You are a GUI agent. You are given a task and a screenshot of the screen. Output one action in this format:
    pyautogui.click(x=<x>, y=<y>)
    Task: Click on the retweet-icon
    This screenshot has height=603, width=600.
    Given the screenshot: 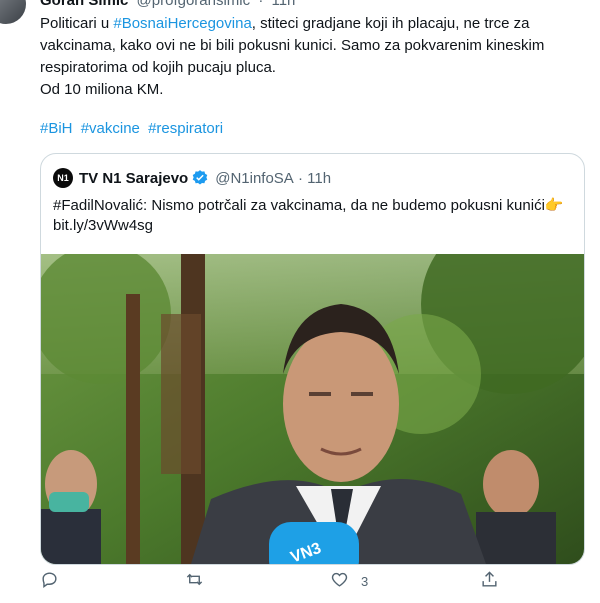 What is the action you would take?
    pyautogui.click(x=194, y=581)
    